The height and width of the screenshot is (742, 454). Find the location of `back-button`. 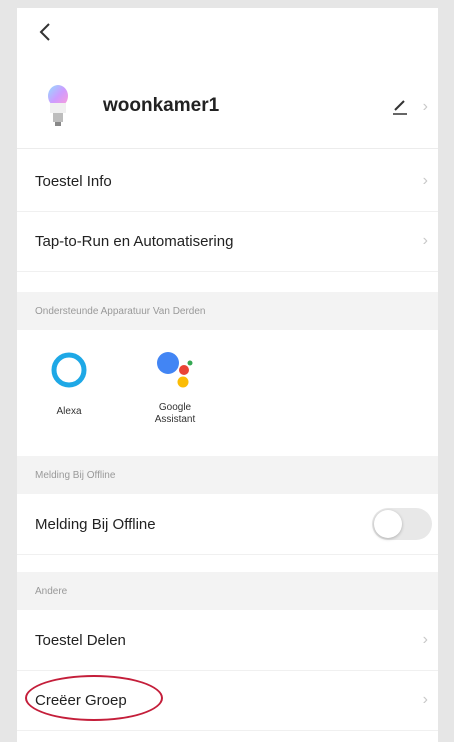

back-button is located at coordinates (45, 32).